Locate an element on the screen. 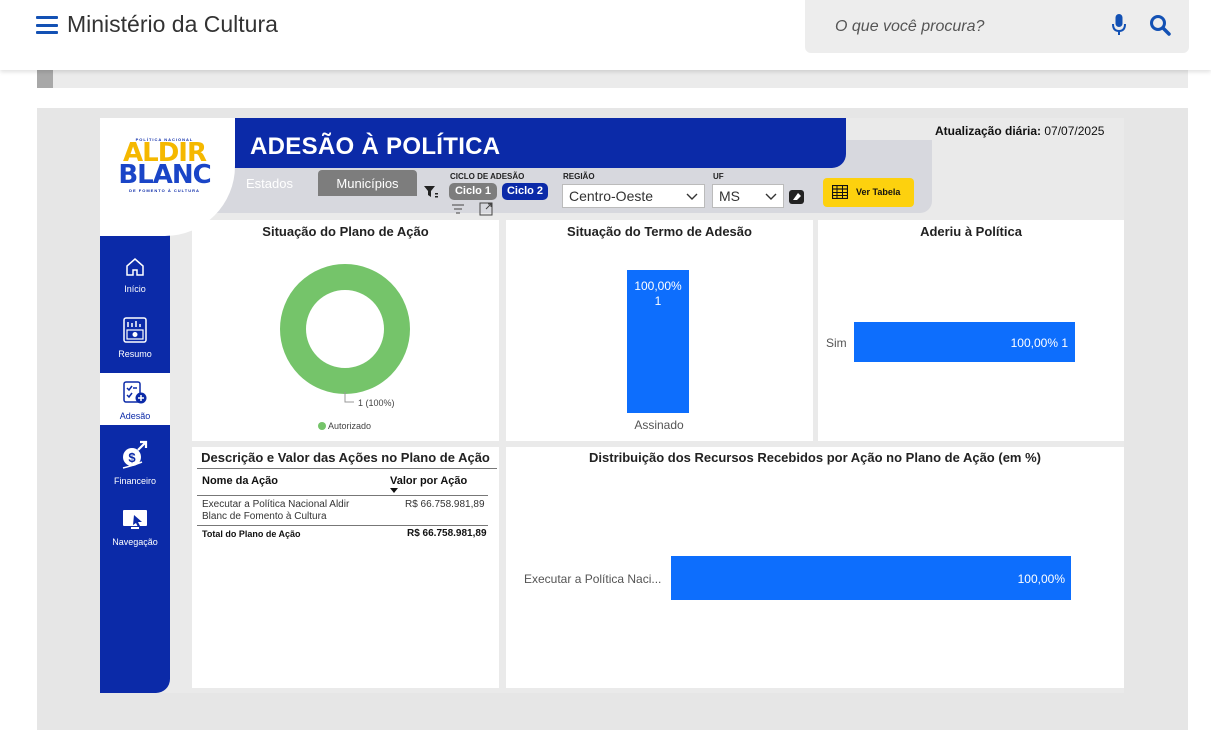 The image size is (1211, 731). home-icon is located at coordinates (135, 267).